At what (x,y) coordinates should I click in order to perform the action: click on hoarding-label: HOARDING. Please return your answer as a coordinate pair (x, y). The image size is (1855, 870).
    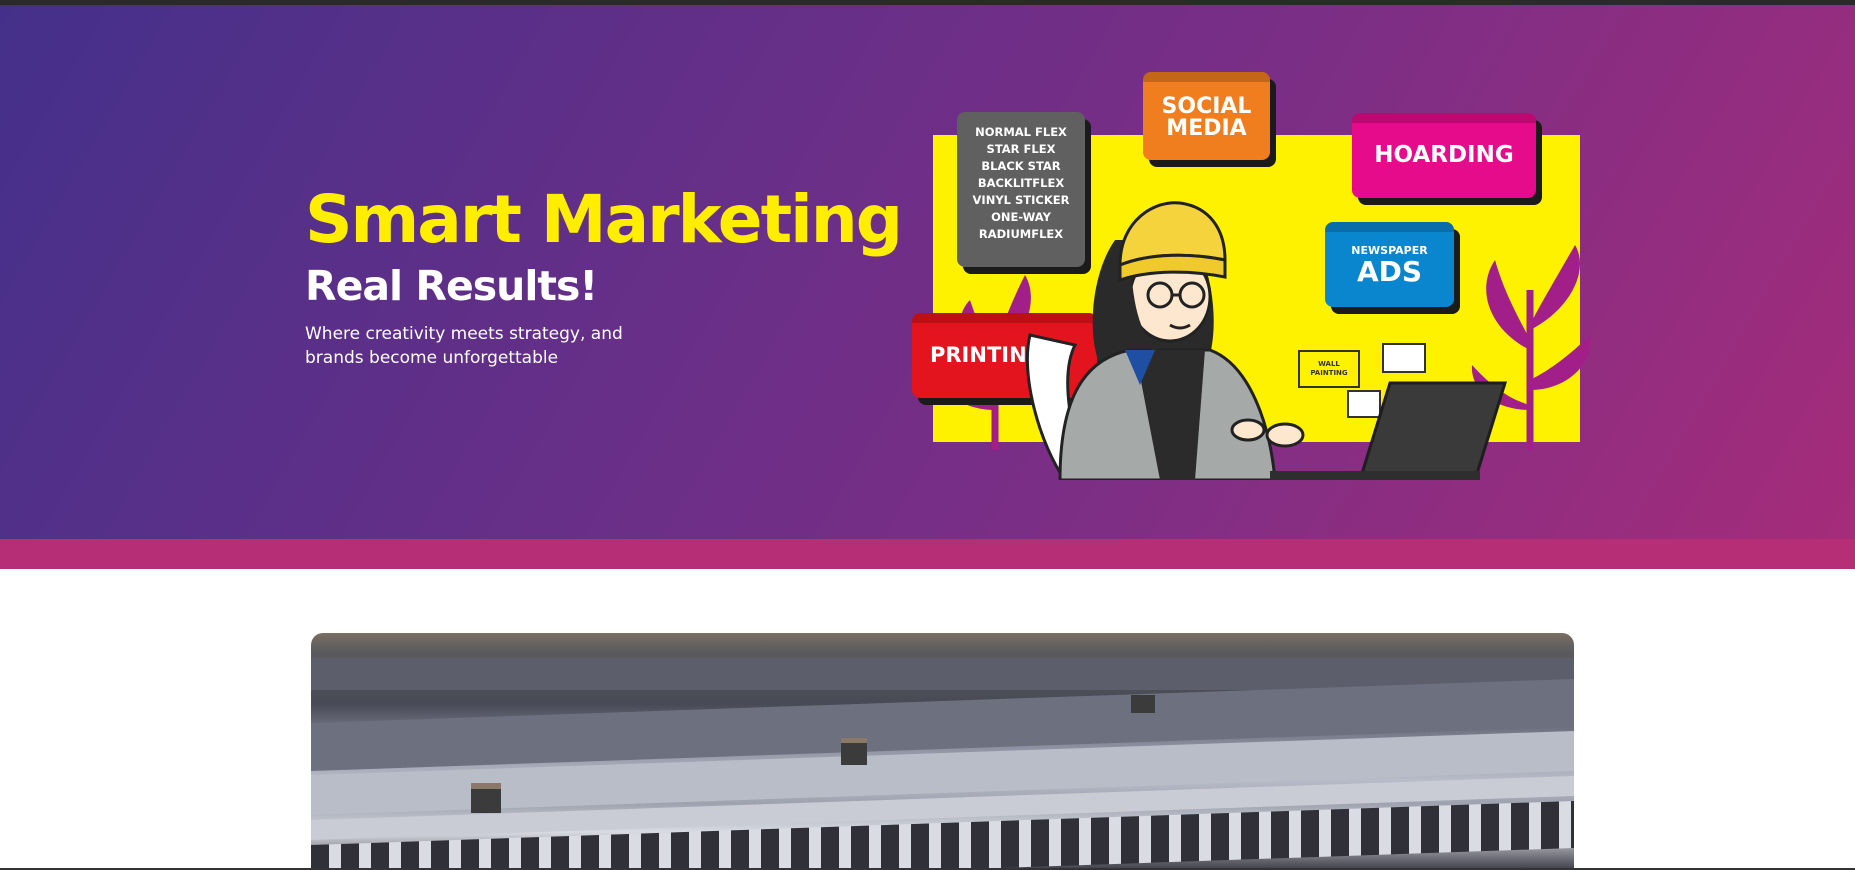
    Looking at the image, I should click on (1444, 155).